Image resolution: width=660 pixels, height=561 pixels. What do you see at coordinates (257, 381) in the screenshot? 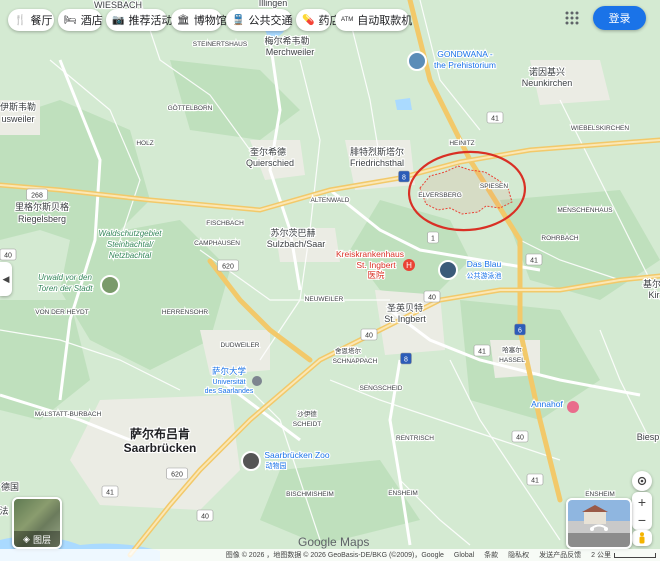
I see `university-marker` at bounding box center [257, 381].